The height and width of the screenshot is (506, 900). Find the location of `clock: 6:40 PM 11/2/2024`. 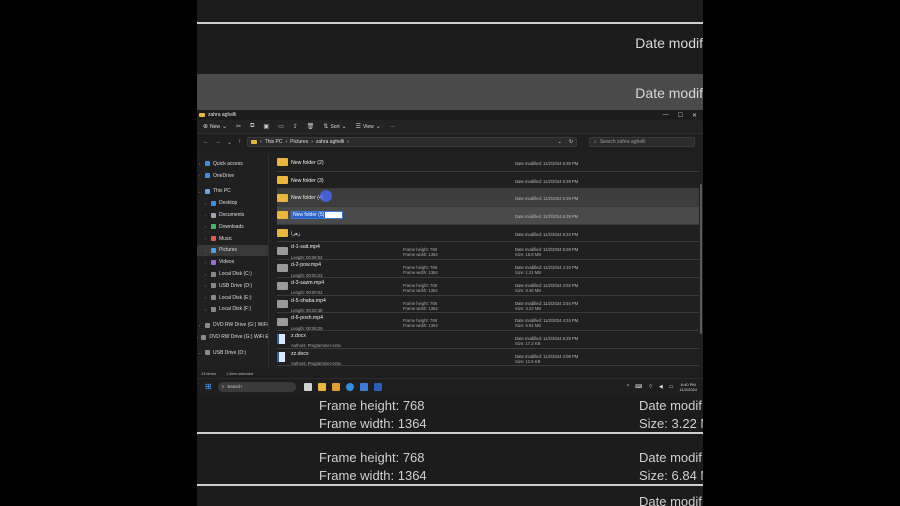

clock: 6:40 PM 11/2/2024 is located at coordinates (689, 387).